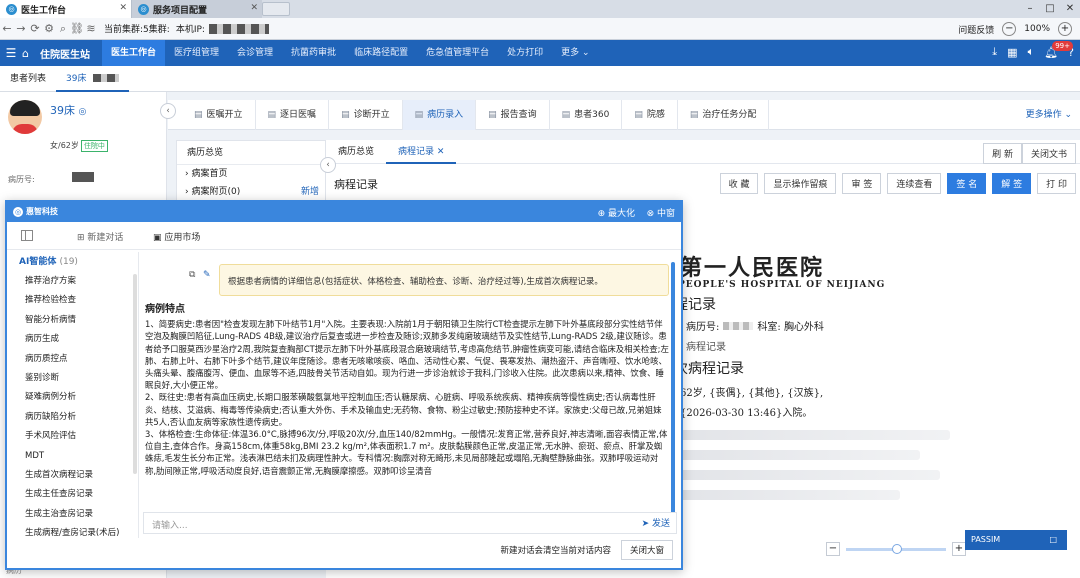 The width and height of the screenshot is (1080, 578). I want to click on tab-patient-360: ▤ 患者360, so click(586, 114).